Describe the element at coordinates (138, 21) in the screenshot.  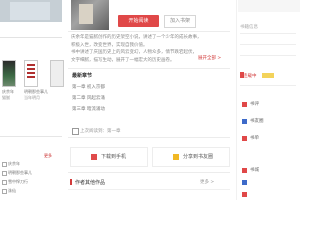
I see `read-button: 开始阅读` at that location.